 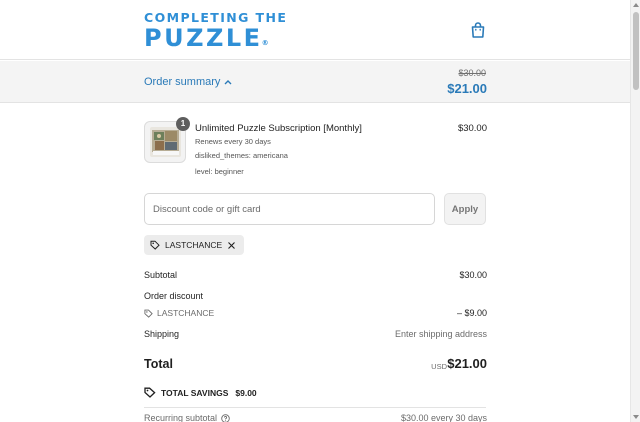 I want to click on recurring-subtotal-label: Recurring subtotal, so click(x=181, y=417).